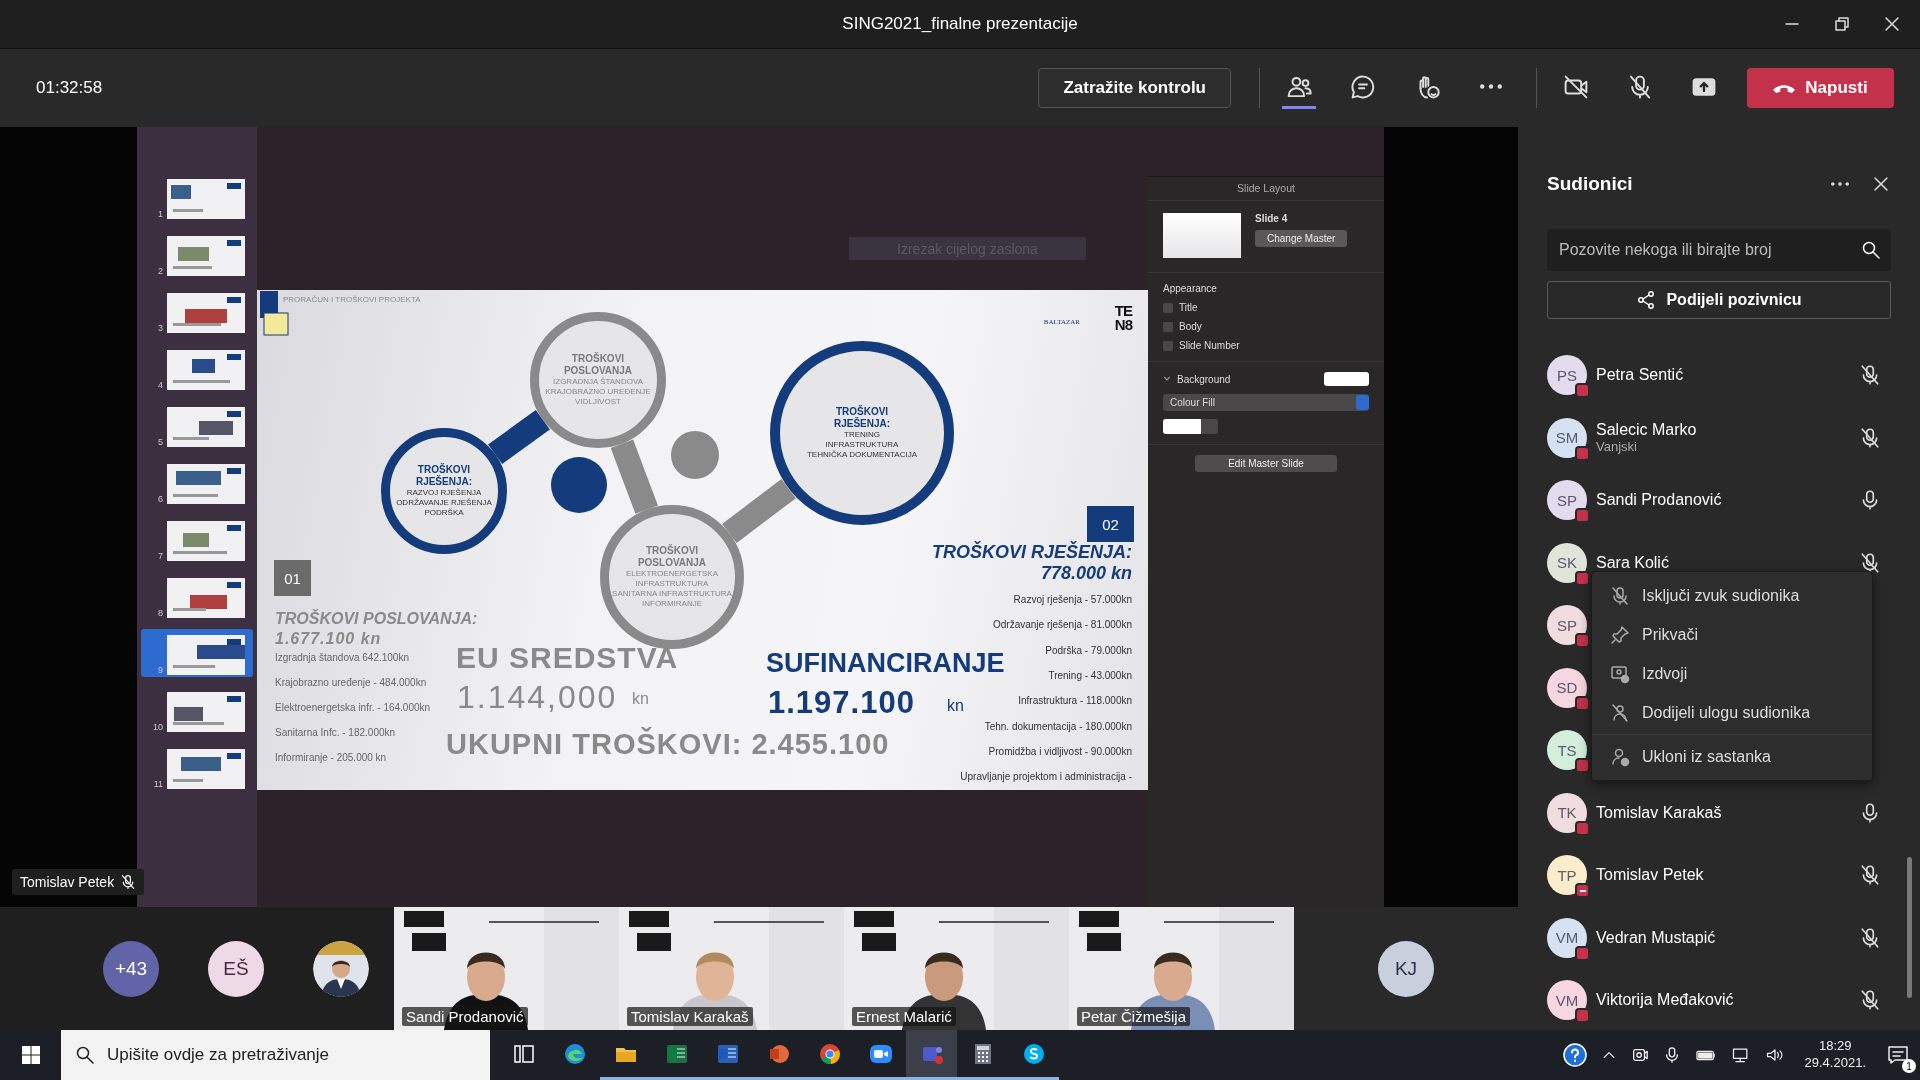  Describe the element at coordinates (292, 578) in the screenshot. I see `section-number: 01` at that location.